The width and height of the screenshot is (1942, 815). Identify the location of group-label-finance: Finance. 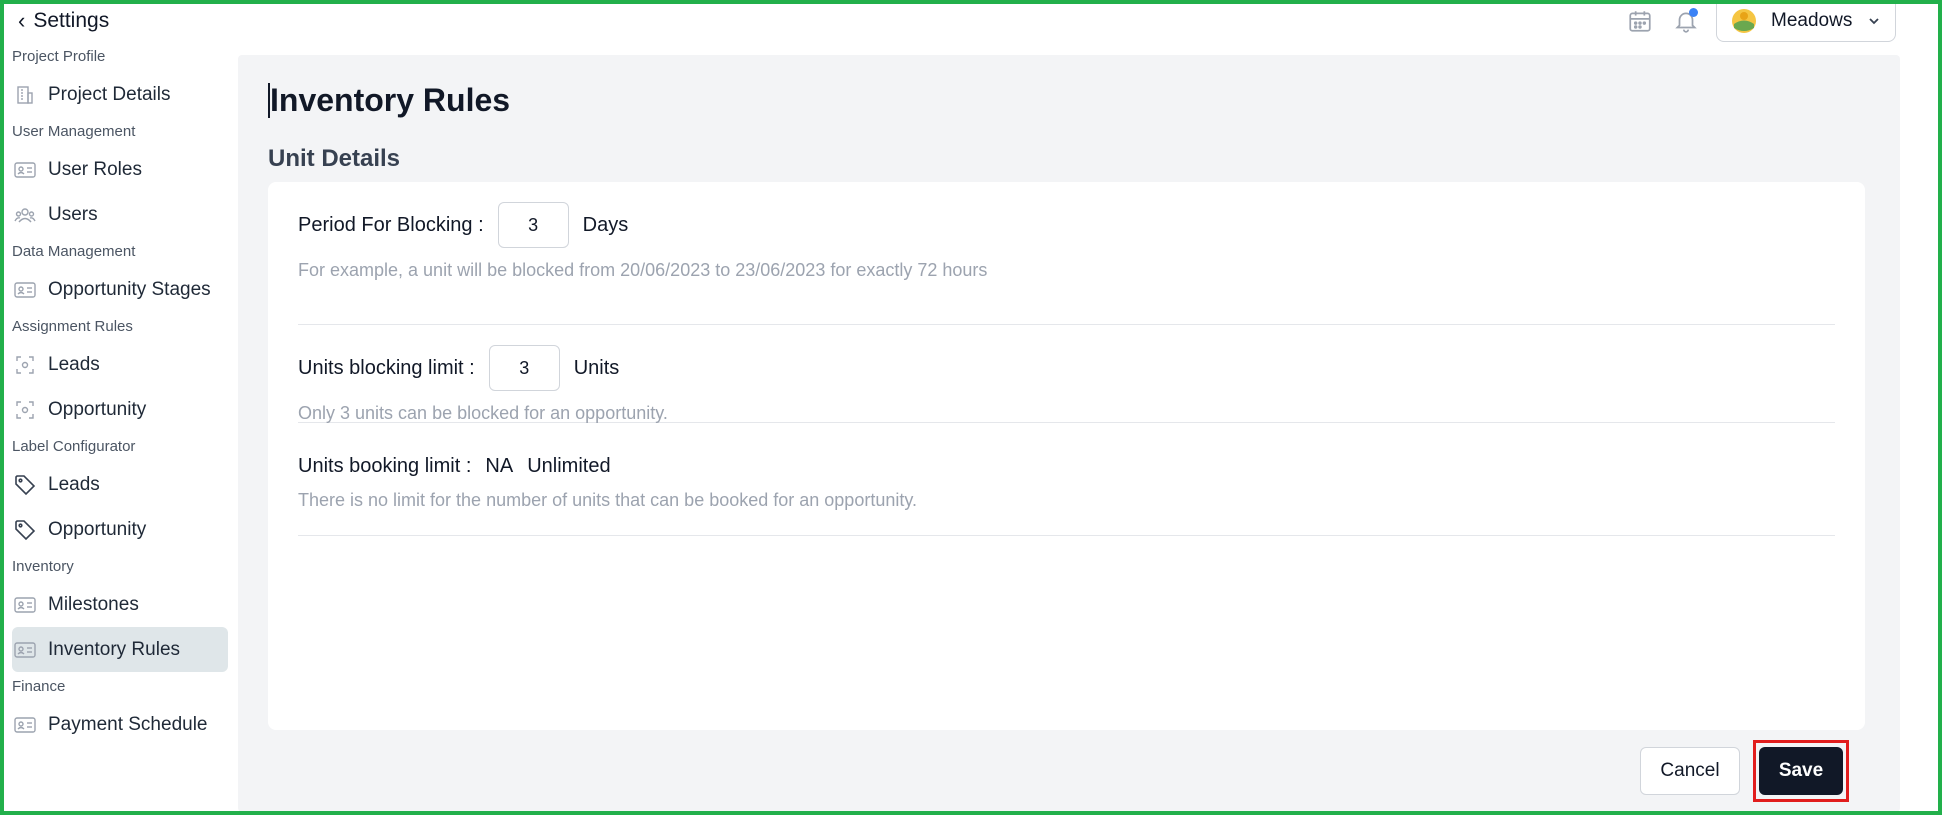
(39, 686).